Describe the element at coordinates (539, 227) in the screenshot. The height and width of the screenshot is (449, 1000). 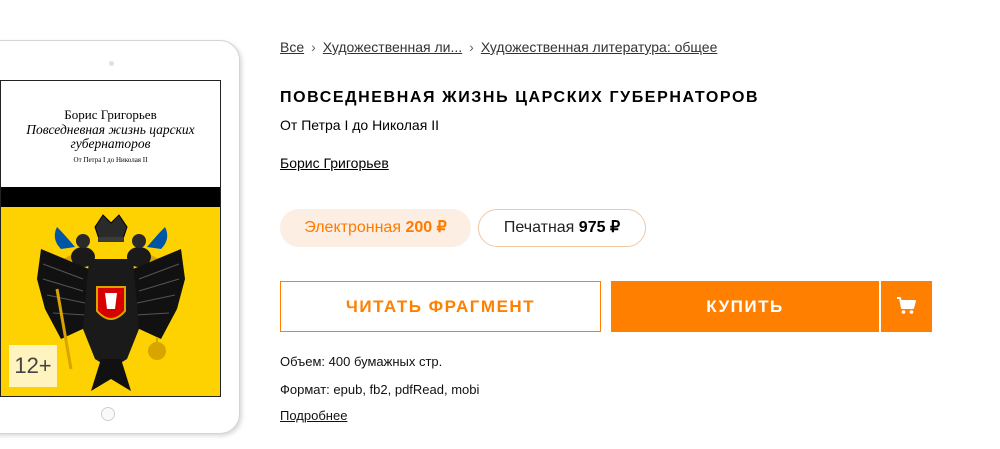
I see `format-print-label: Печатная` at that location.